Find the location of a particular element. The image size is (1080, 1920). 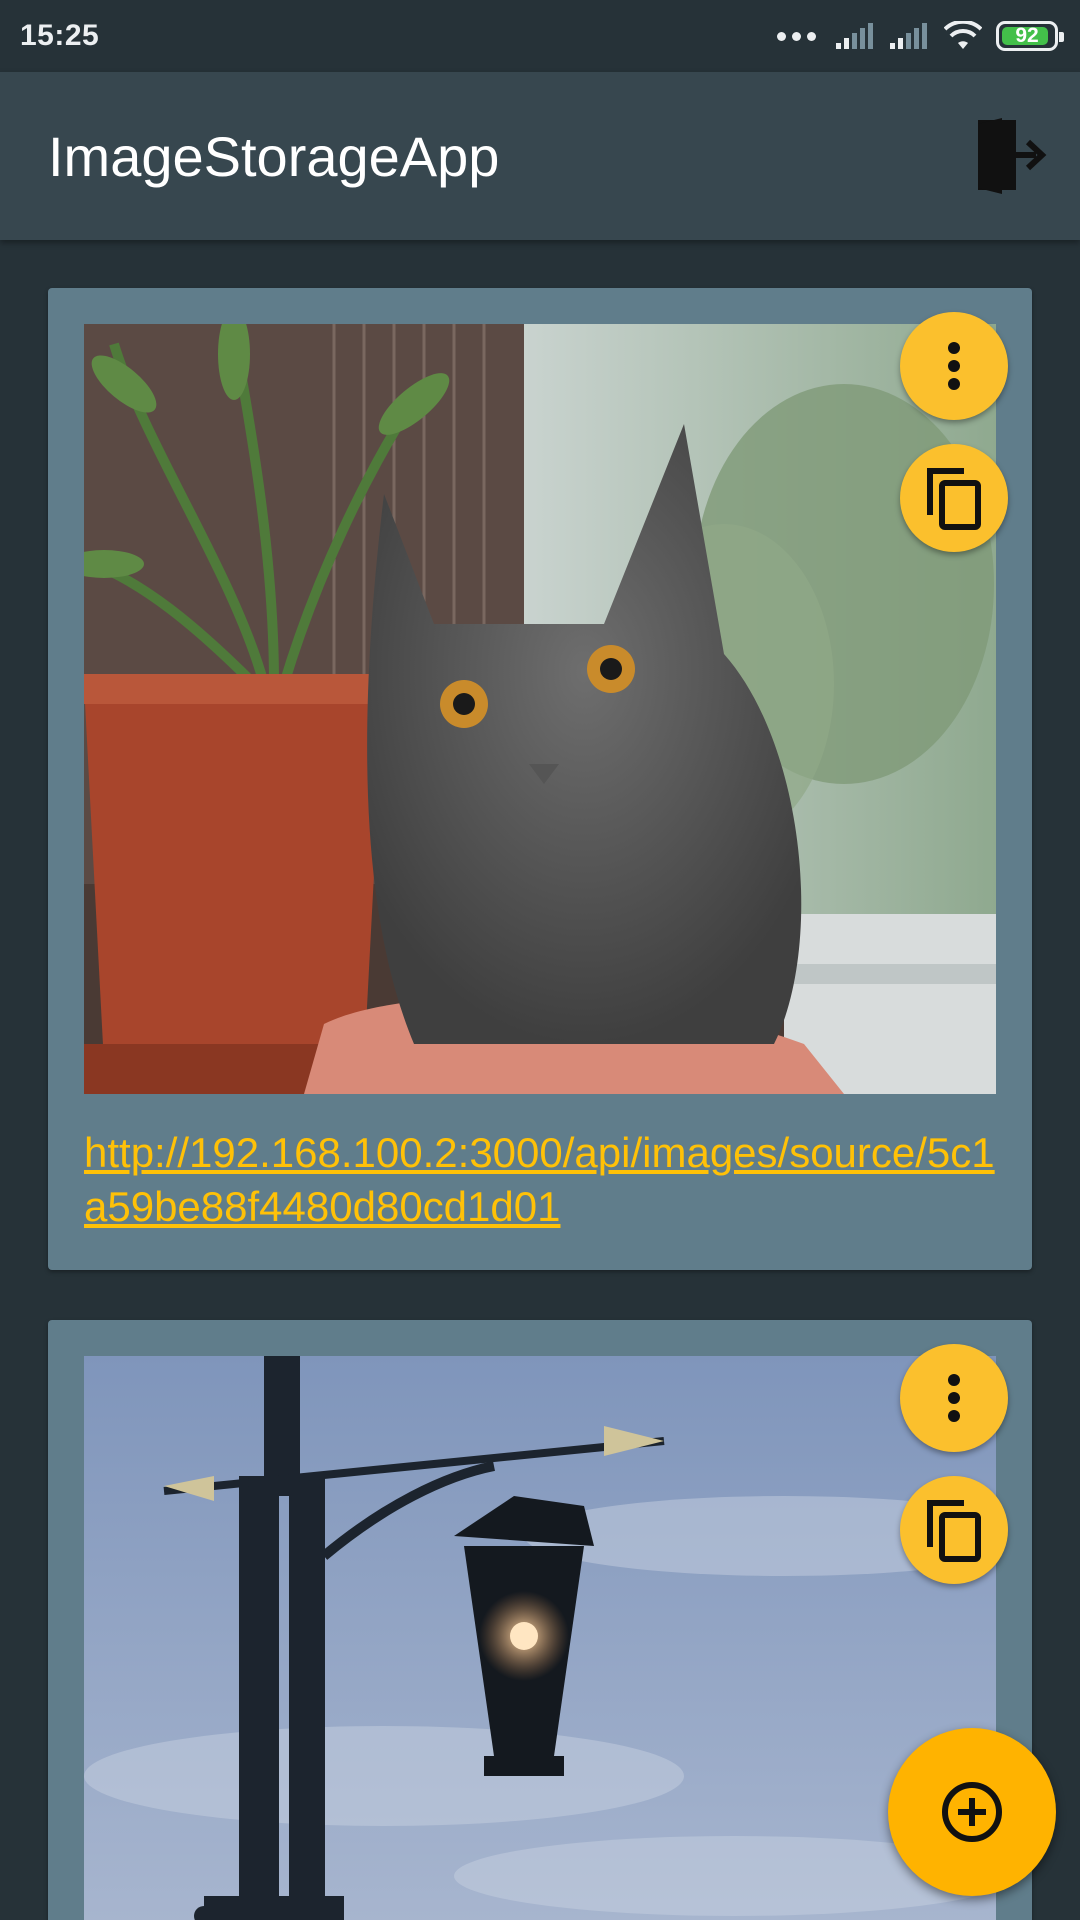

add-circle-icon is located at coordinates (972, 1812).